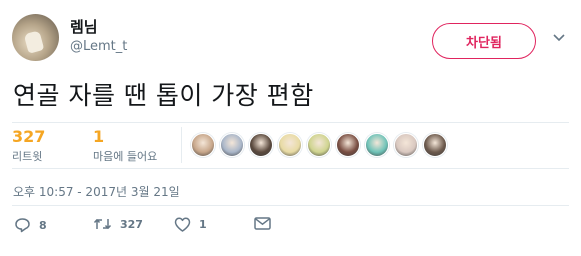 This screenshot has height=256, width=581. What do you see at coordinates (484, 41) in the screenshot?
I see `blocked-button: 차단됨` at bounding box center [484, 41].